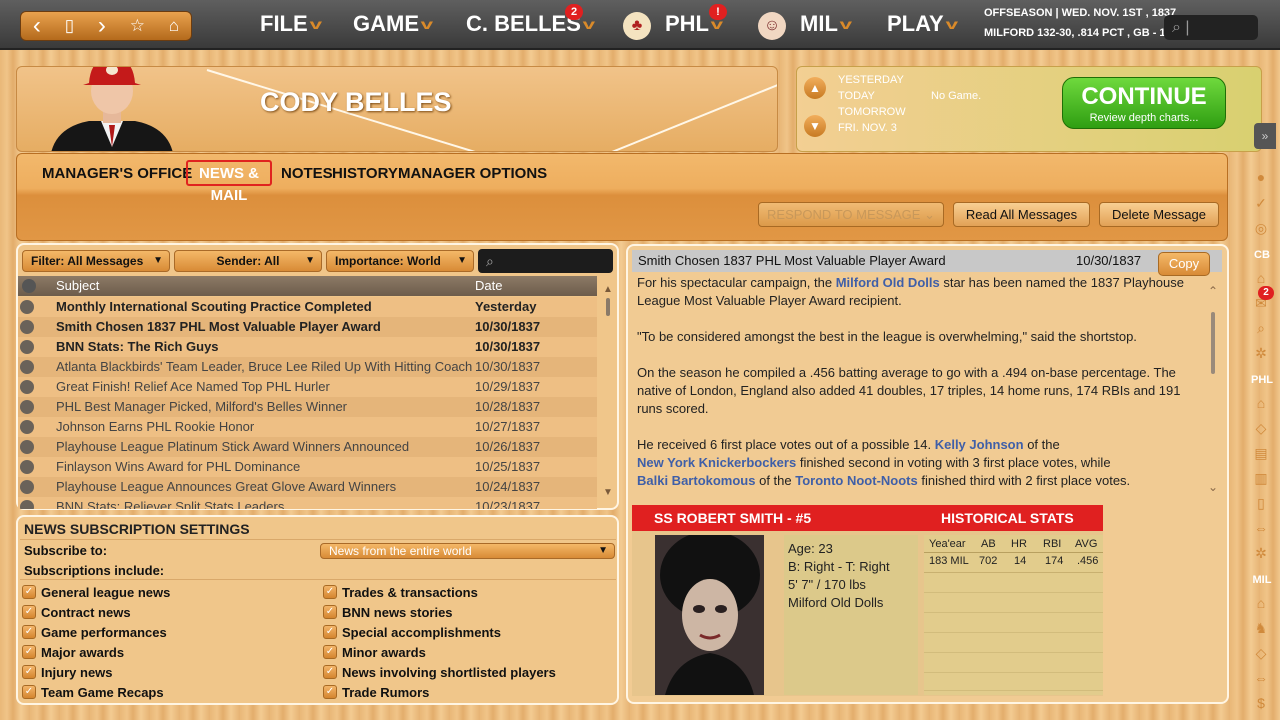 This screenshot has width=1280, height=720. What do you see at coordinates (393, 24) in the screenshot?
I see `menu-game: GAME v` at bounding box center [393, 24].